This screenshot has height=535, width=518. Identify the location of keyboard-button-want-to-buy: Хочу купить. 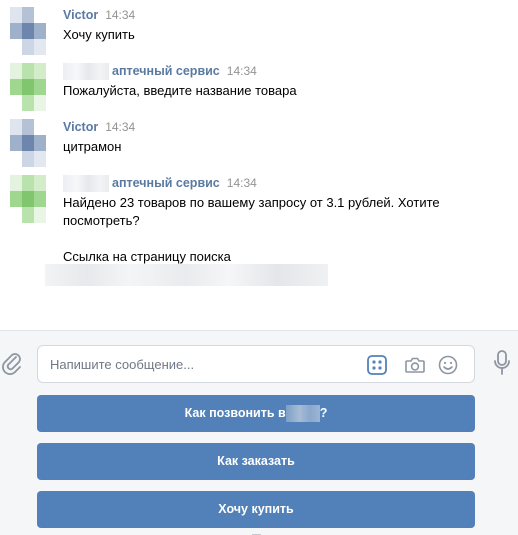
(256, 509).